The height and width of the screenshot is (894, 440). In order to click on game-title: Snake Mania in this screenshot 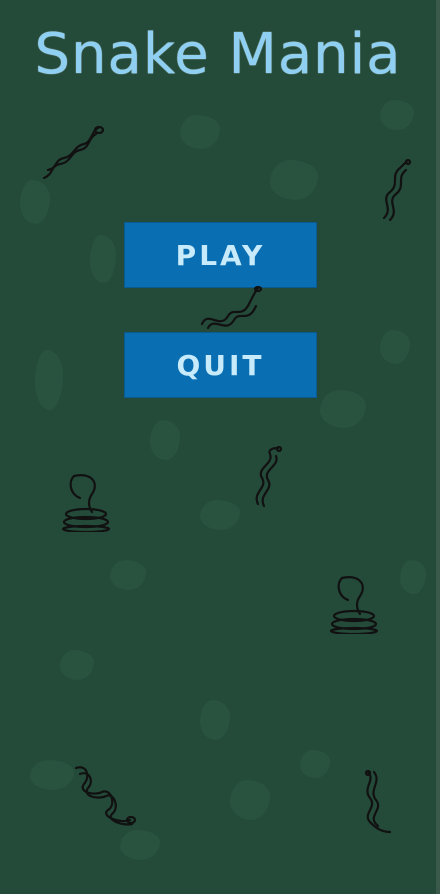, I will do `click(218, 54)`.